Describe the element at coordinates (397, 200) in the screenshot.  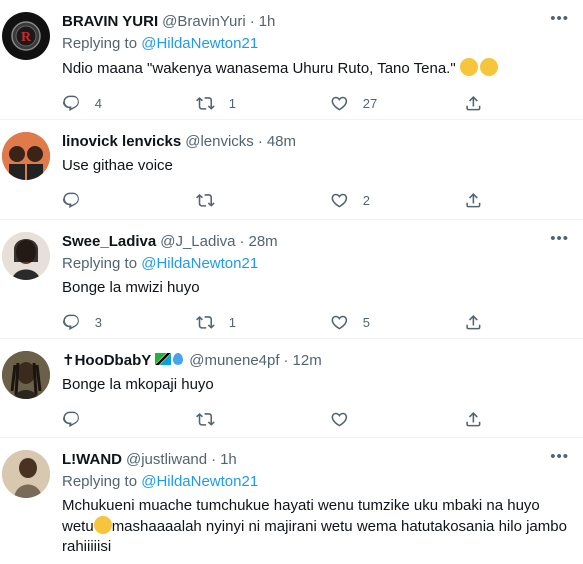
I see `like-button: 2` at that location.